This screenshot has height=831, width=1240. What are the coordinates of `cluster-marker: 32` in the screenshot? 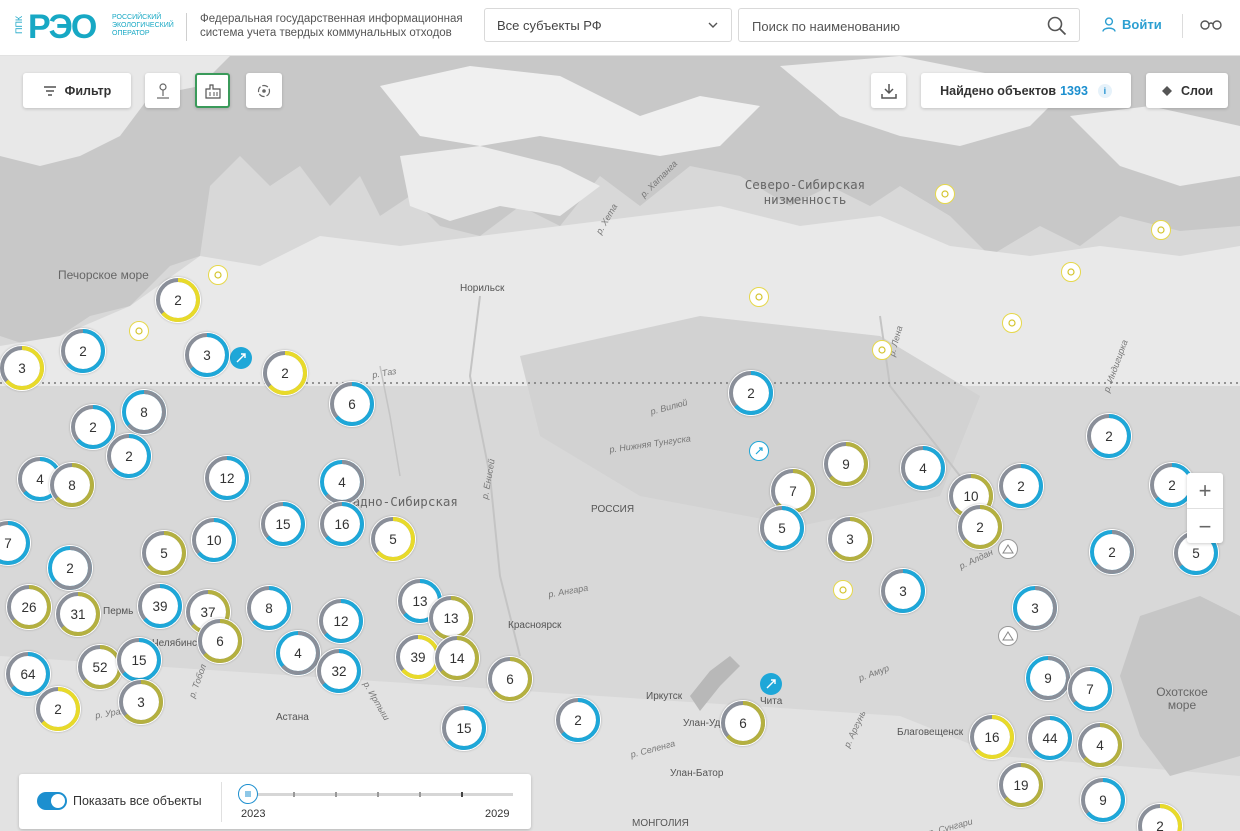 It's located at (339, 671).